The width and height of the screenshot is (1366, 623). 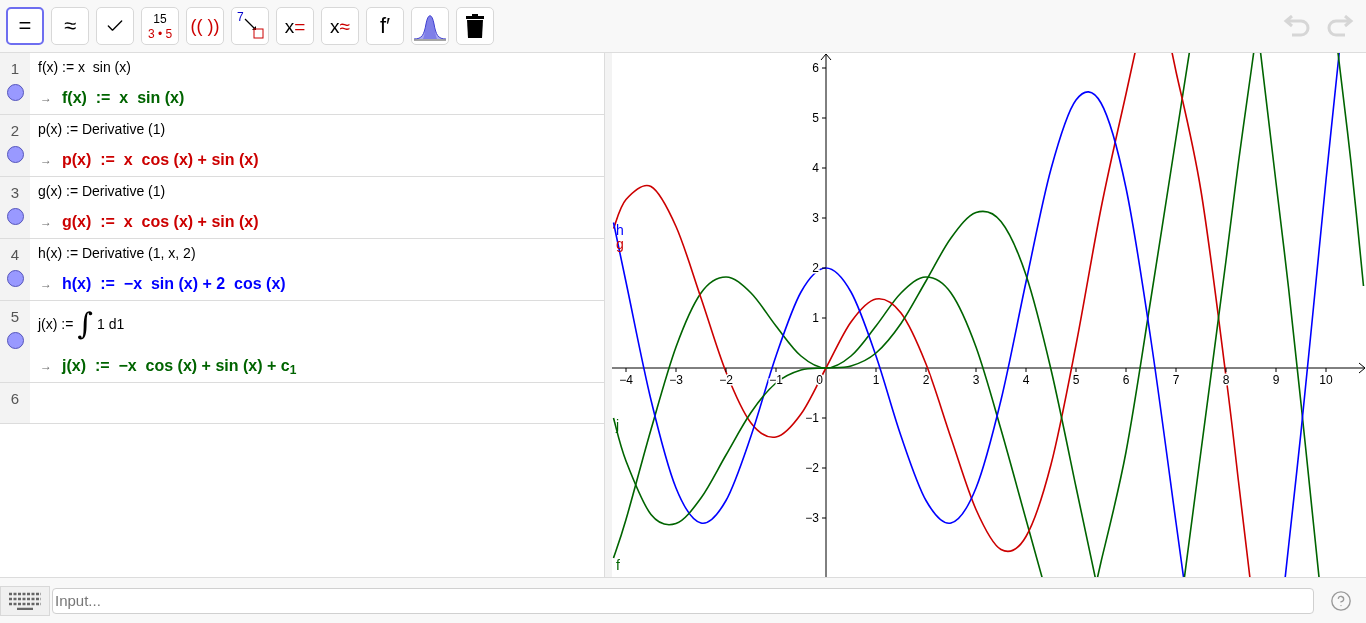 What do you see at coordinates (254, 28) in the screenshot?
I see `arrow-icon` at bounding box center [254, 28].